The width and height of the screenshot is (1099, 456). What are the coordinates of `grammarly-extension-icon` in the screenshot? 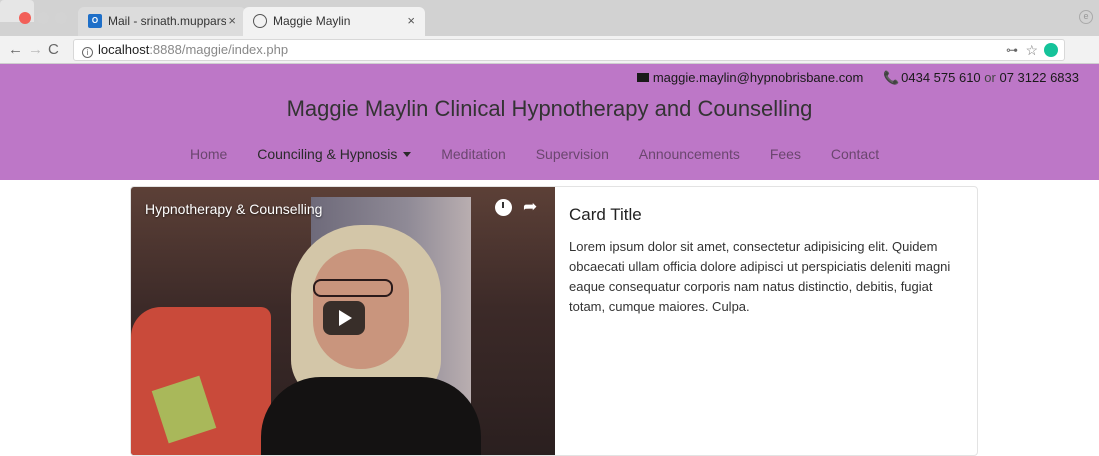 It's located at (1051, 50).